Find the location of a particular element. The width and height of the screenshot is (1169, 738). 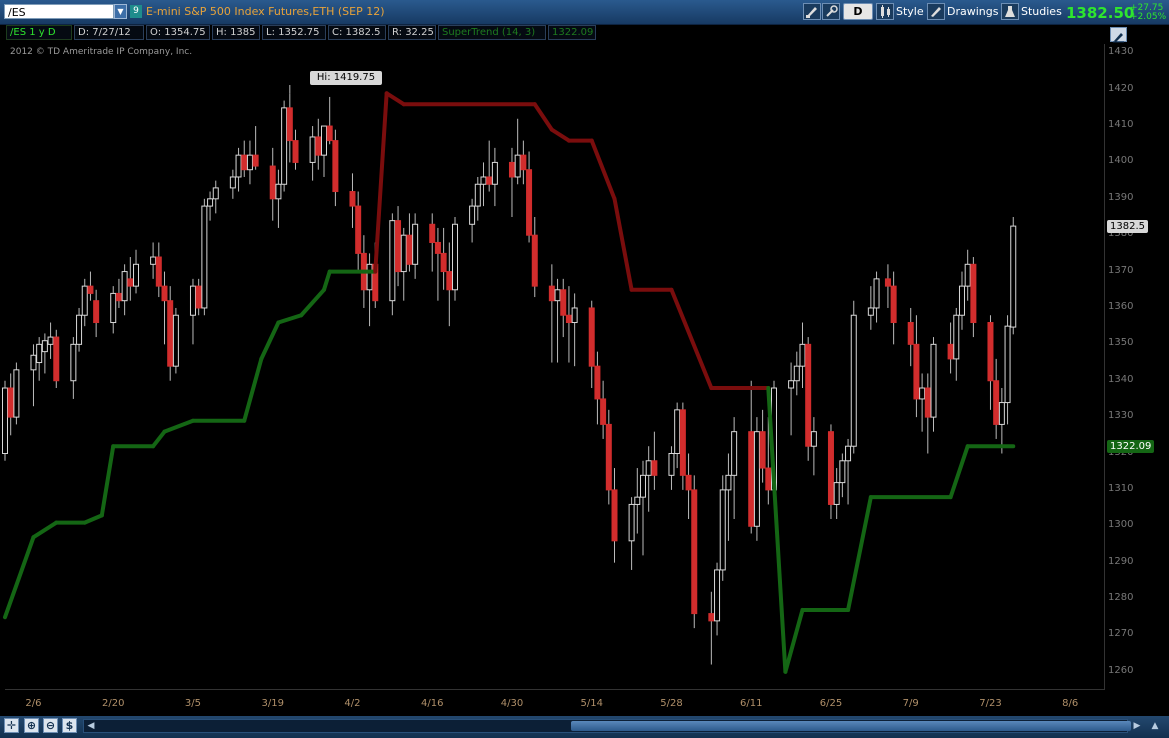

expand-icon: ▲ is located at coordinates (1155, 726).